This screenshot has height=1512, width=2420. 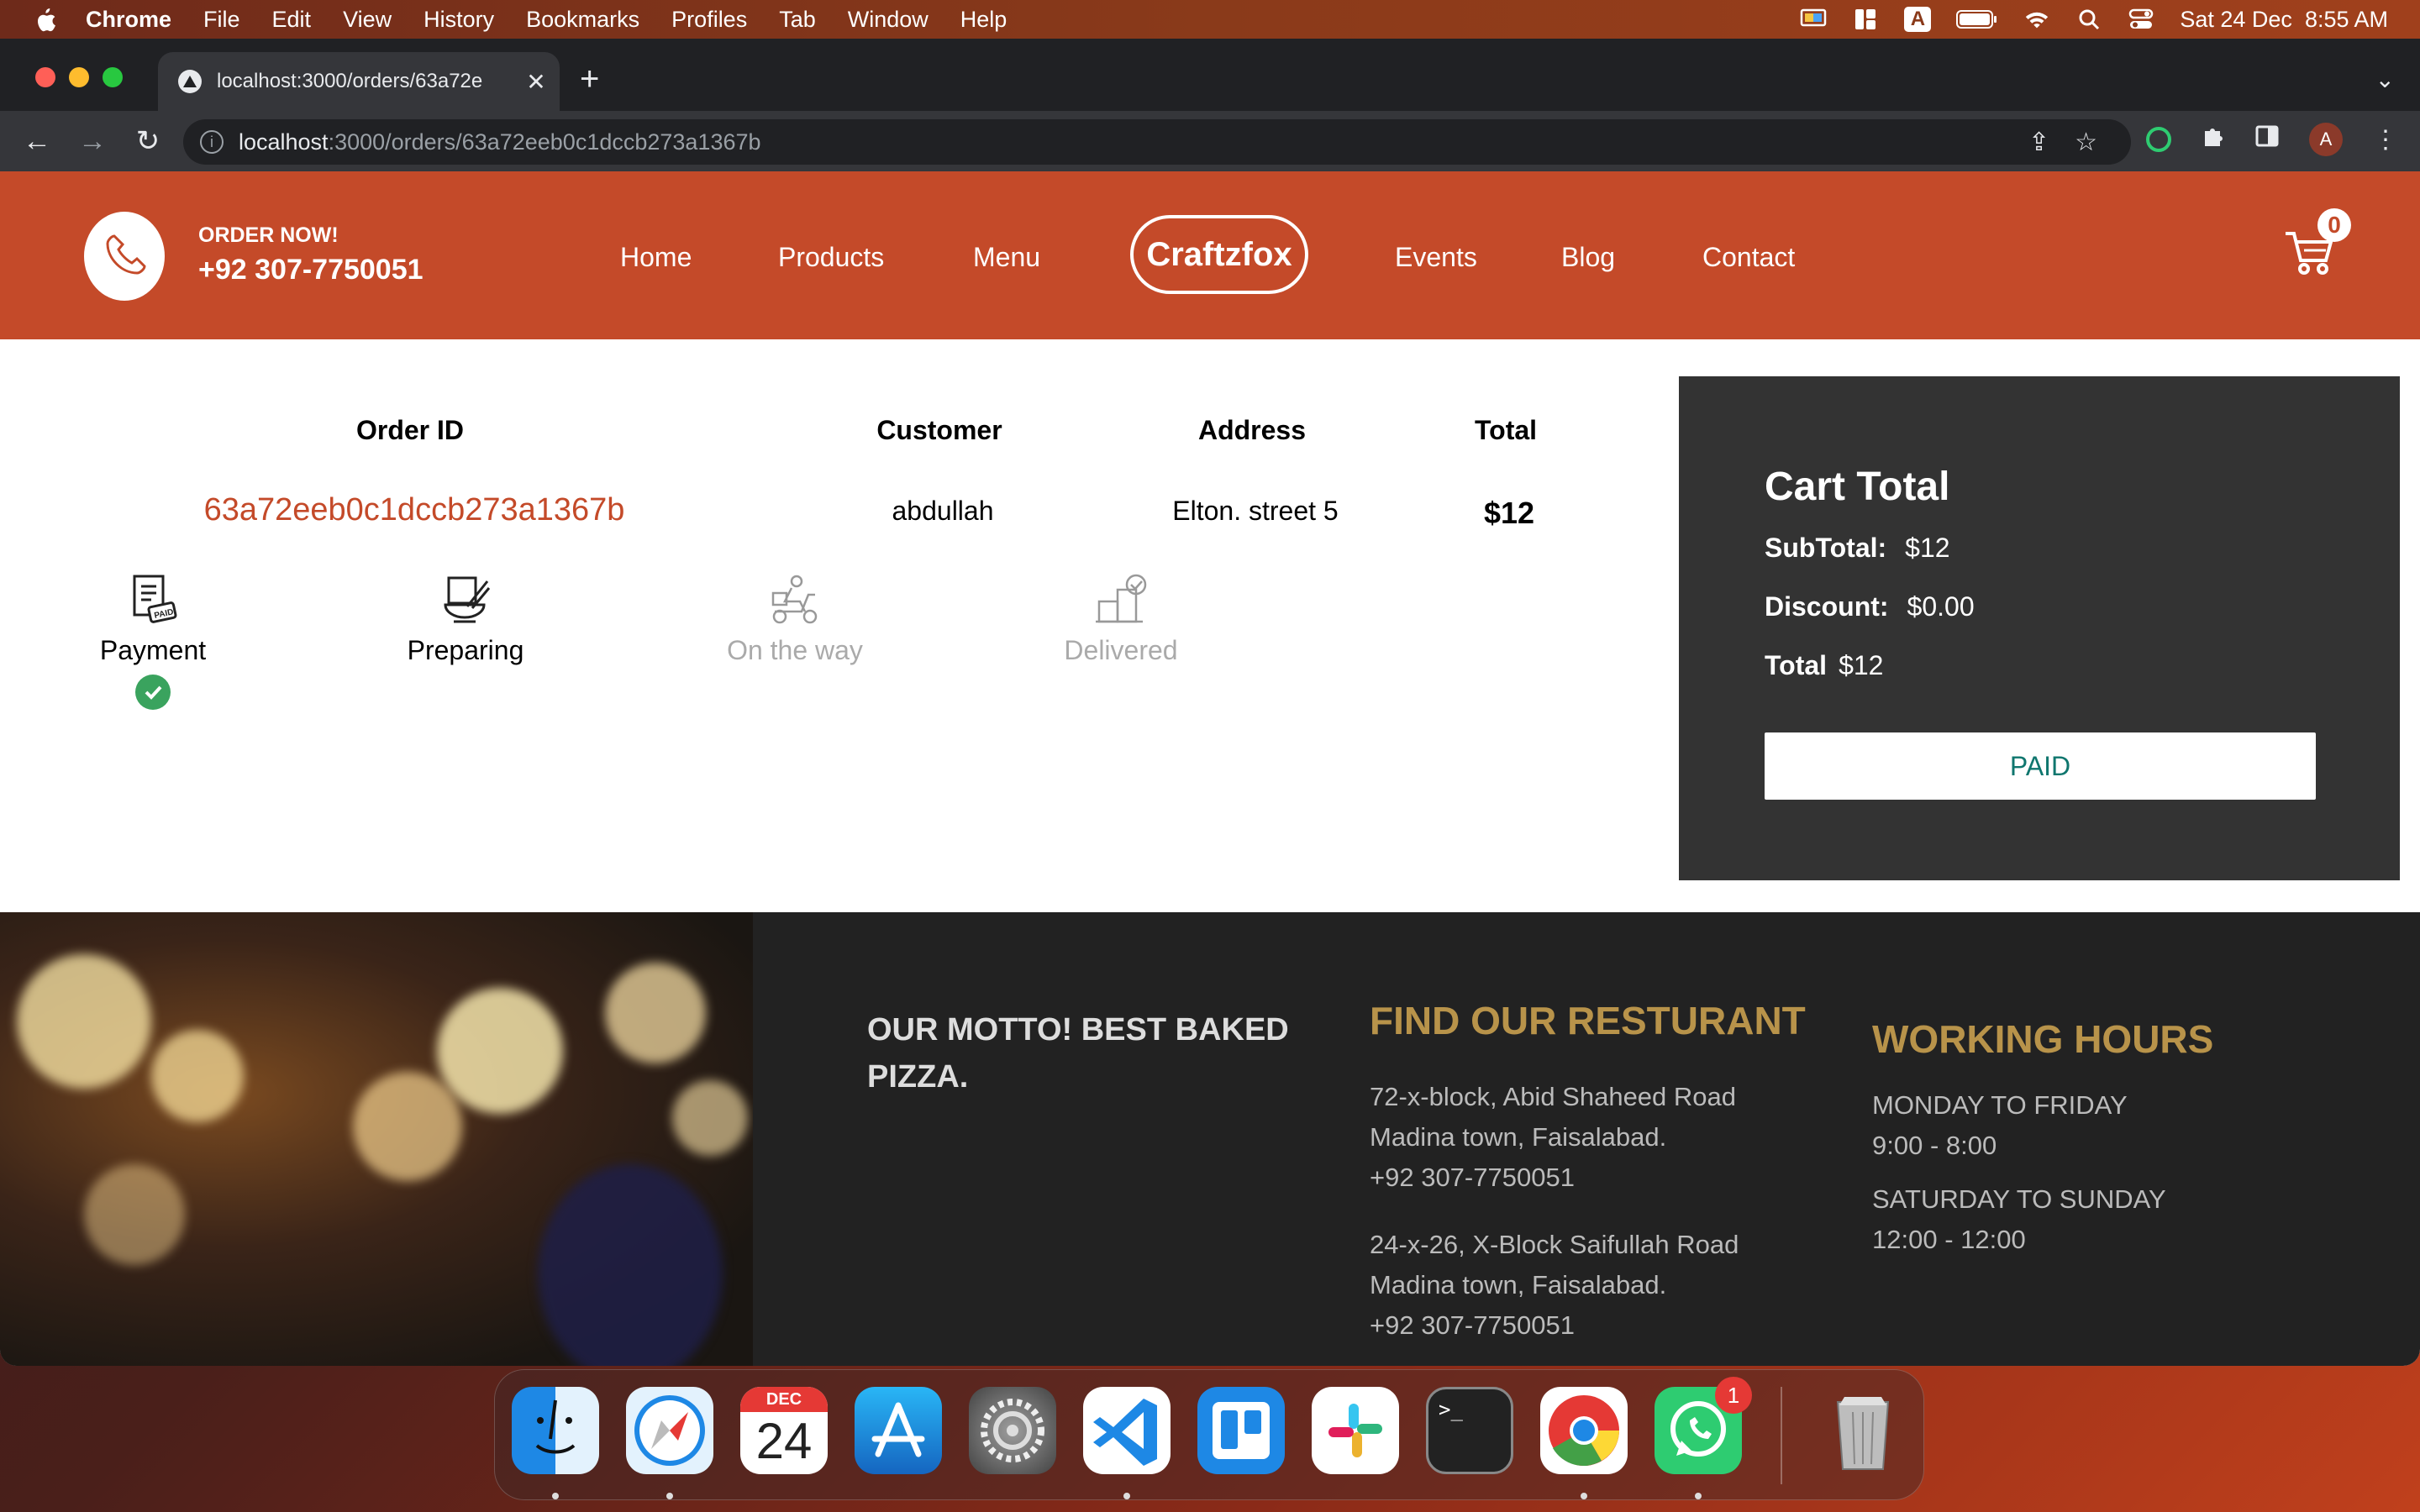 What do you see at coordinates (367, 20) in the screenshot?
I see `menu-view: View` at bounding box center [367, 20].